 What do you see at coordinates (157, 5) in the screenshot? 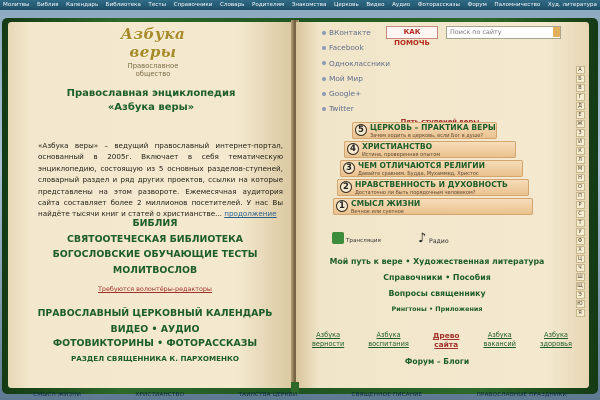
I see `nav-tests: Тесты` at bounding box center [157, 5].